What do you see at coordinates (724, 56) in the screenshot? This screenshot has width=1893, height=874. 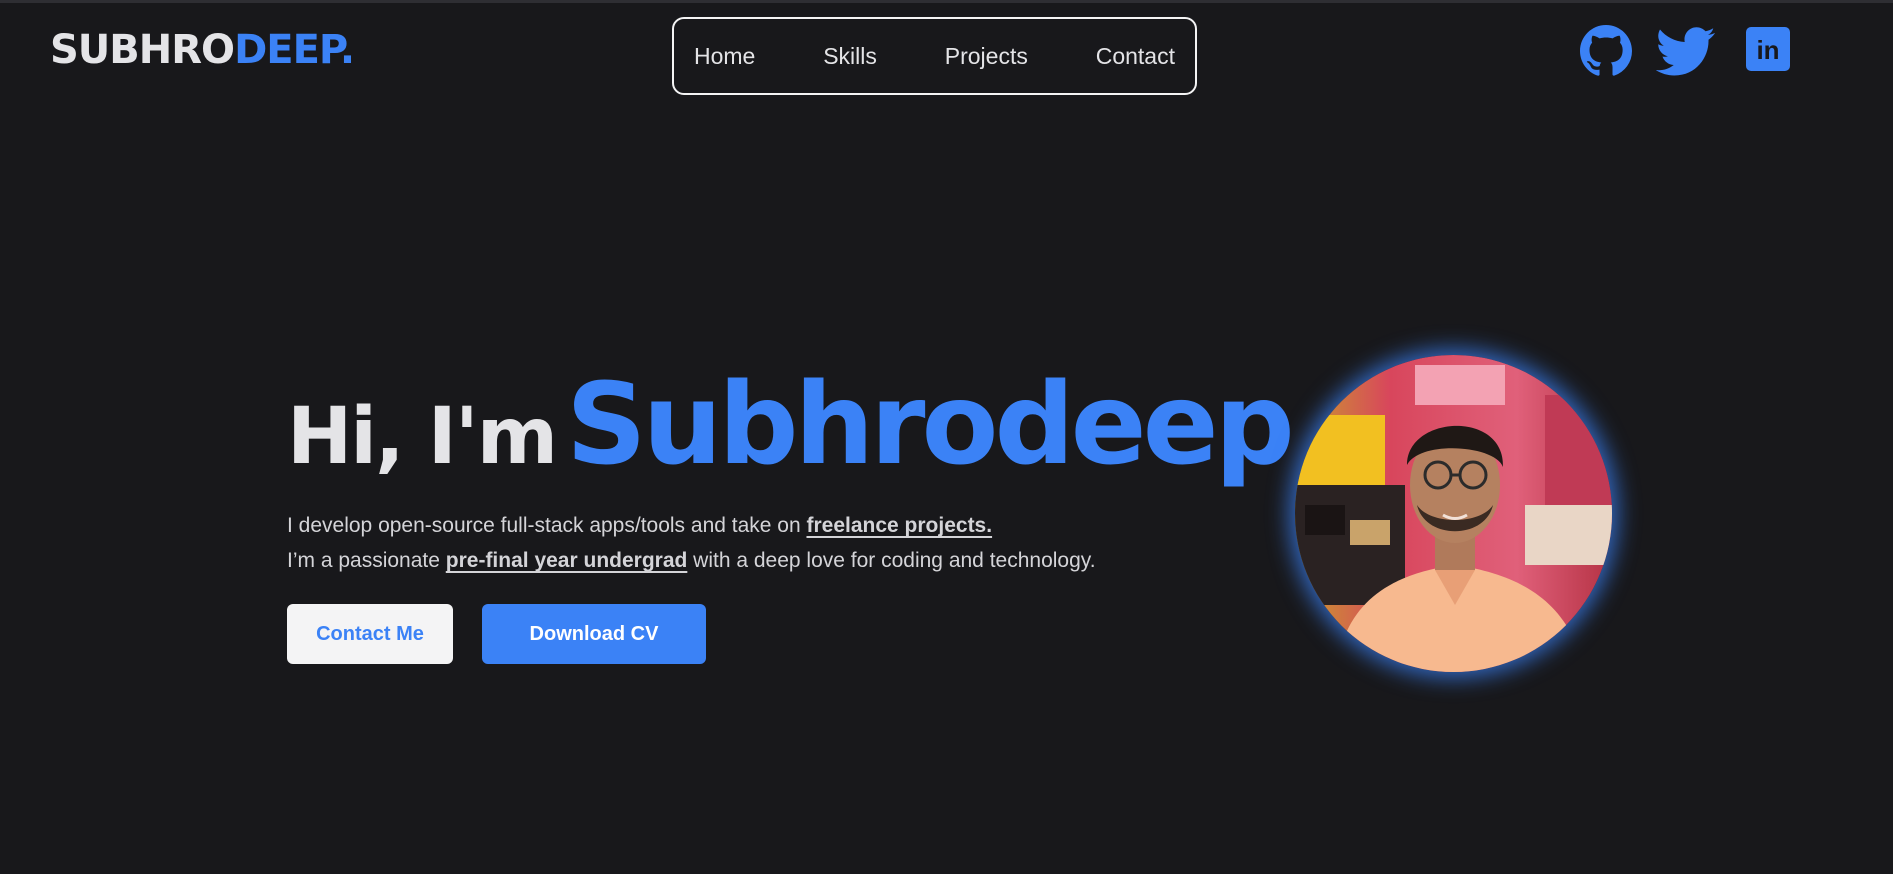 I see `nav-home: Home` at bounding box center [724, 56].